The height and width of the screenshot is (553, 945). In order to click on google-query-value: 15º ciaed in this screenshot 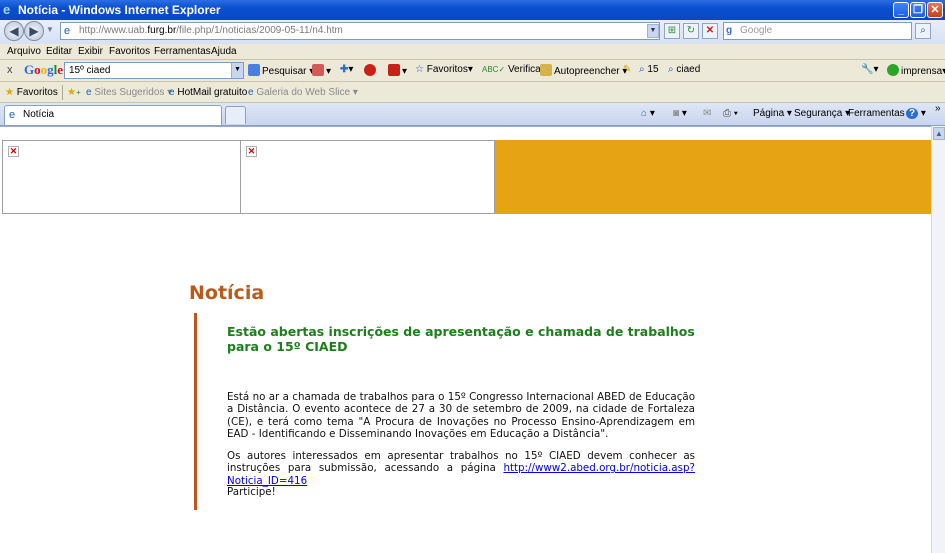, I will do `click(90, 70)`.